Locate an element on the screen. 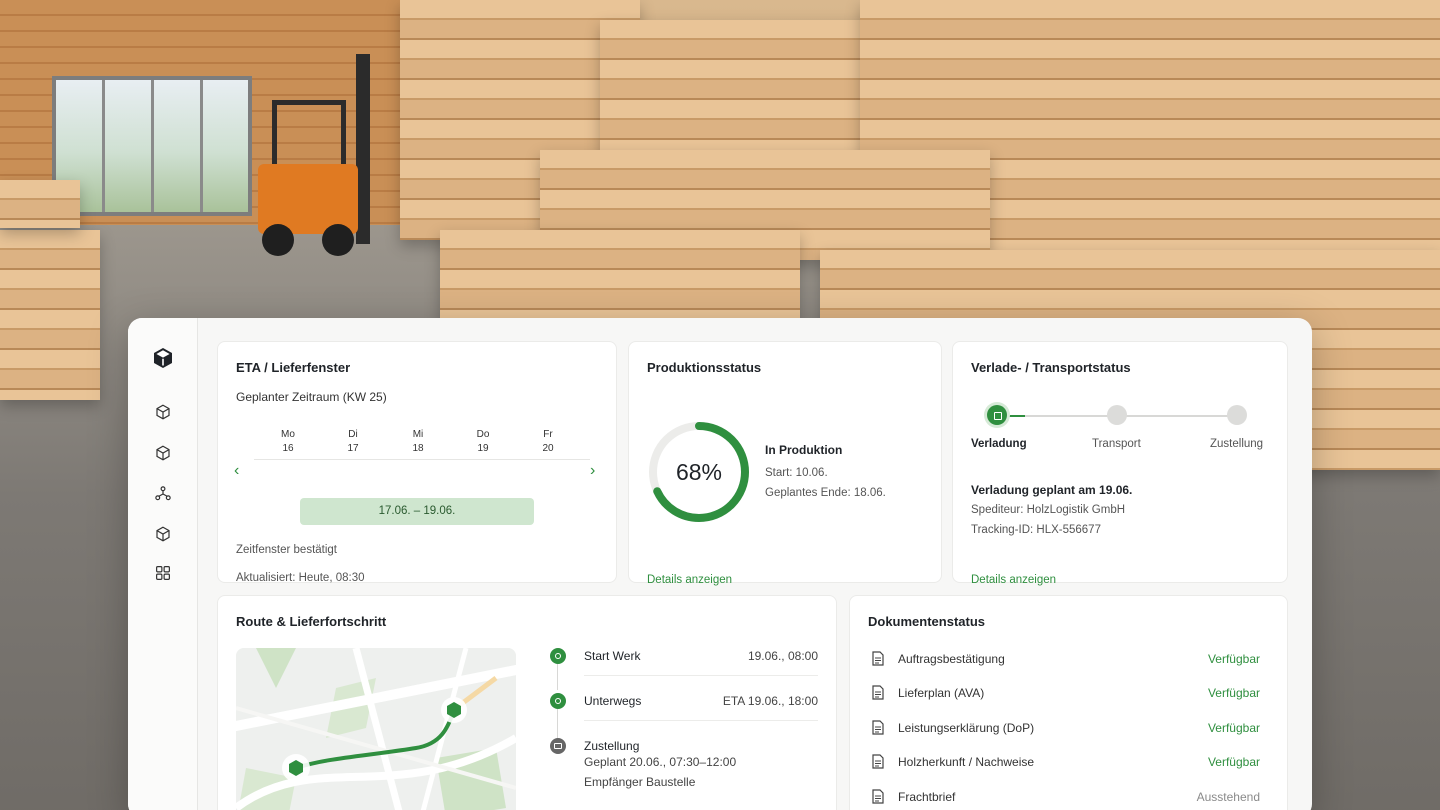  eta-title: ETA / Lieferfenster is located at coordinates (293, 367).